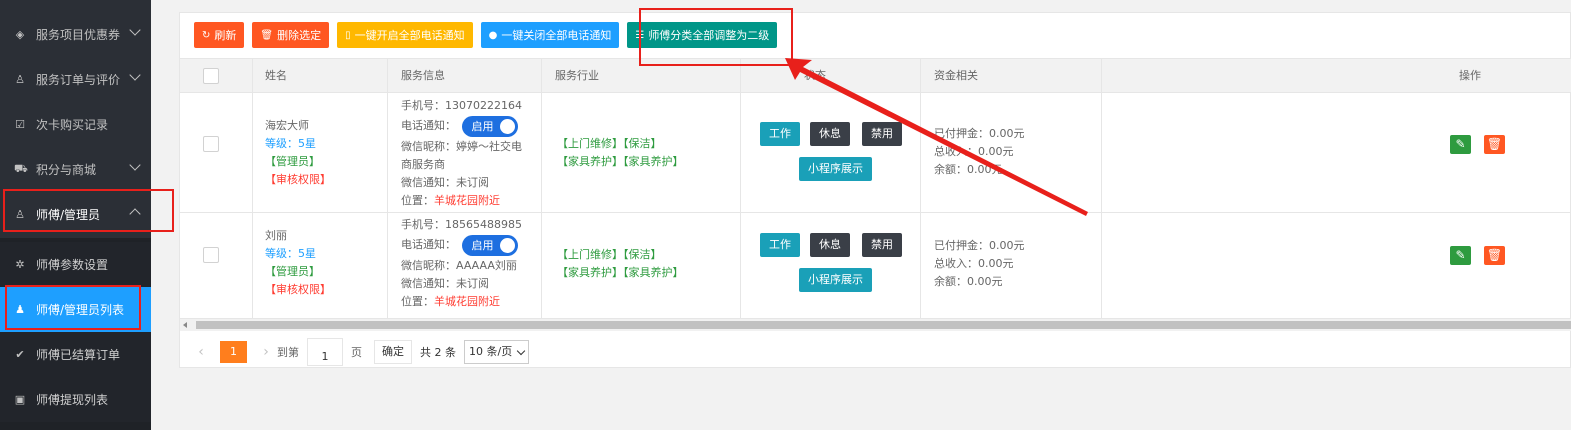  Describe the element at coordinates (936, 137) in the screenshot. I see `annotation-arrow` at that location.